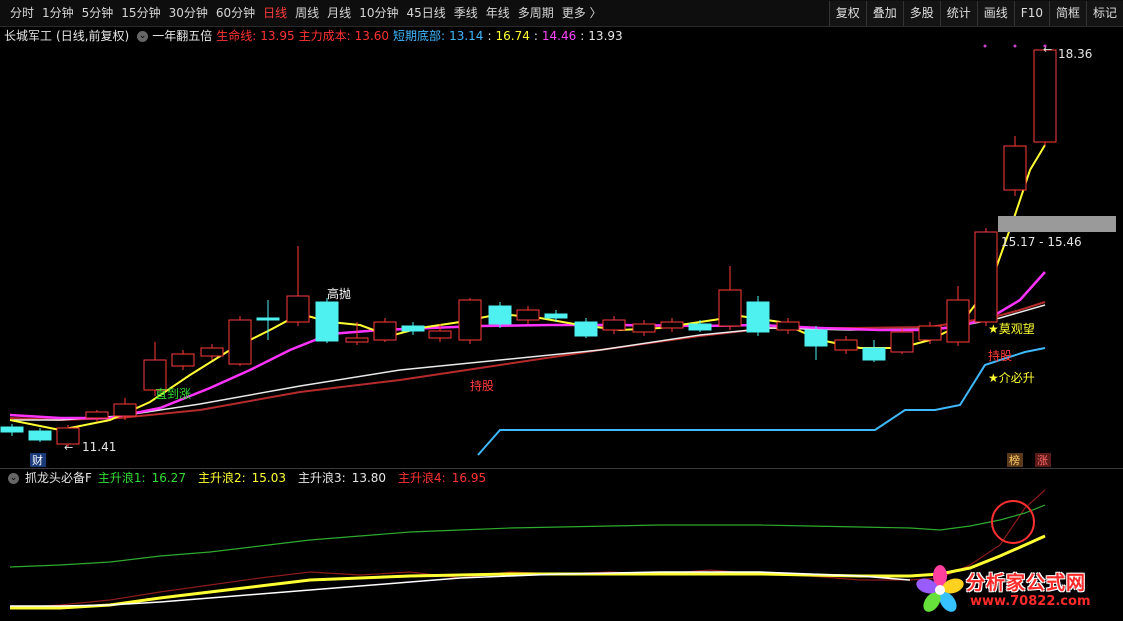 This screenshot has height=621, width=1123. Describe the element at coordinates (561, 468) in the screenshot. I see `panel-divider` at that location.